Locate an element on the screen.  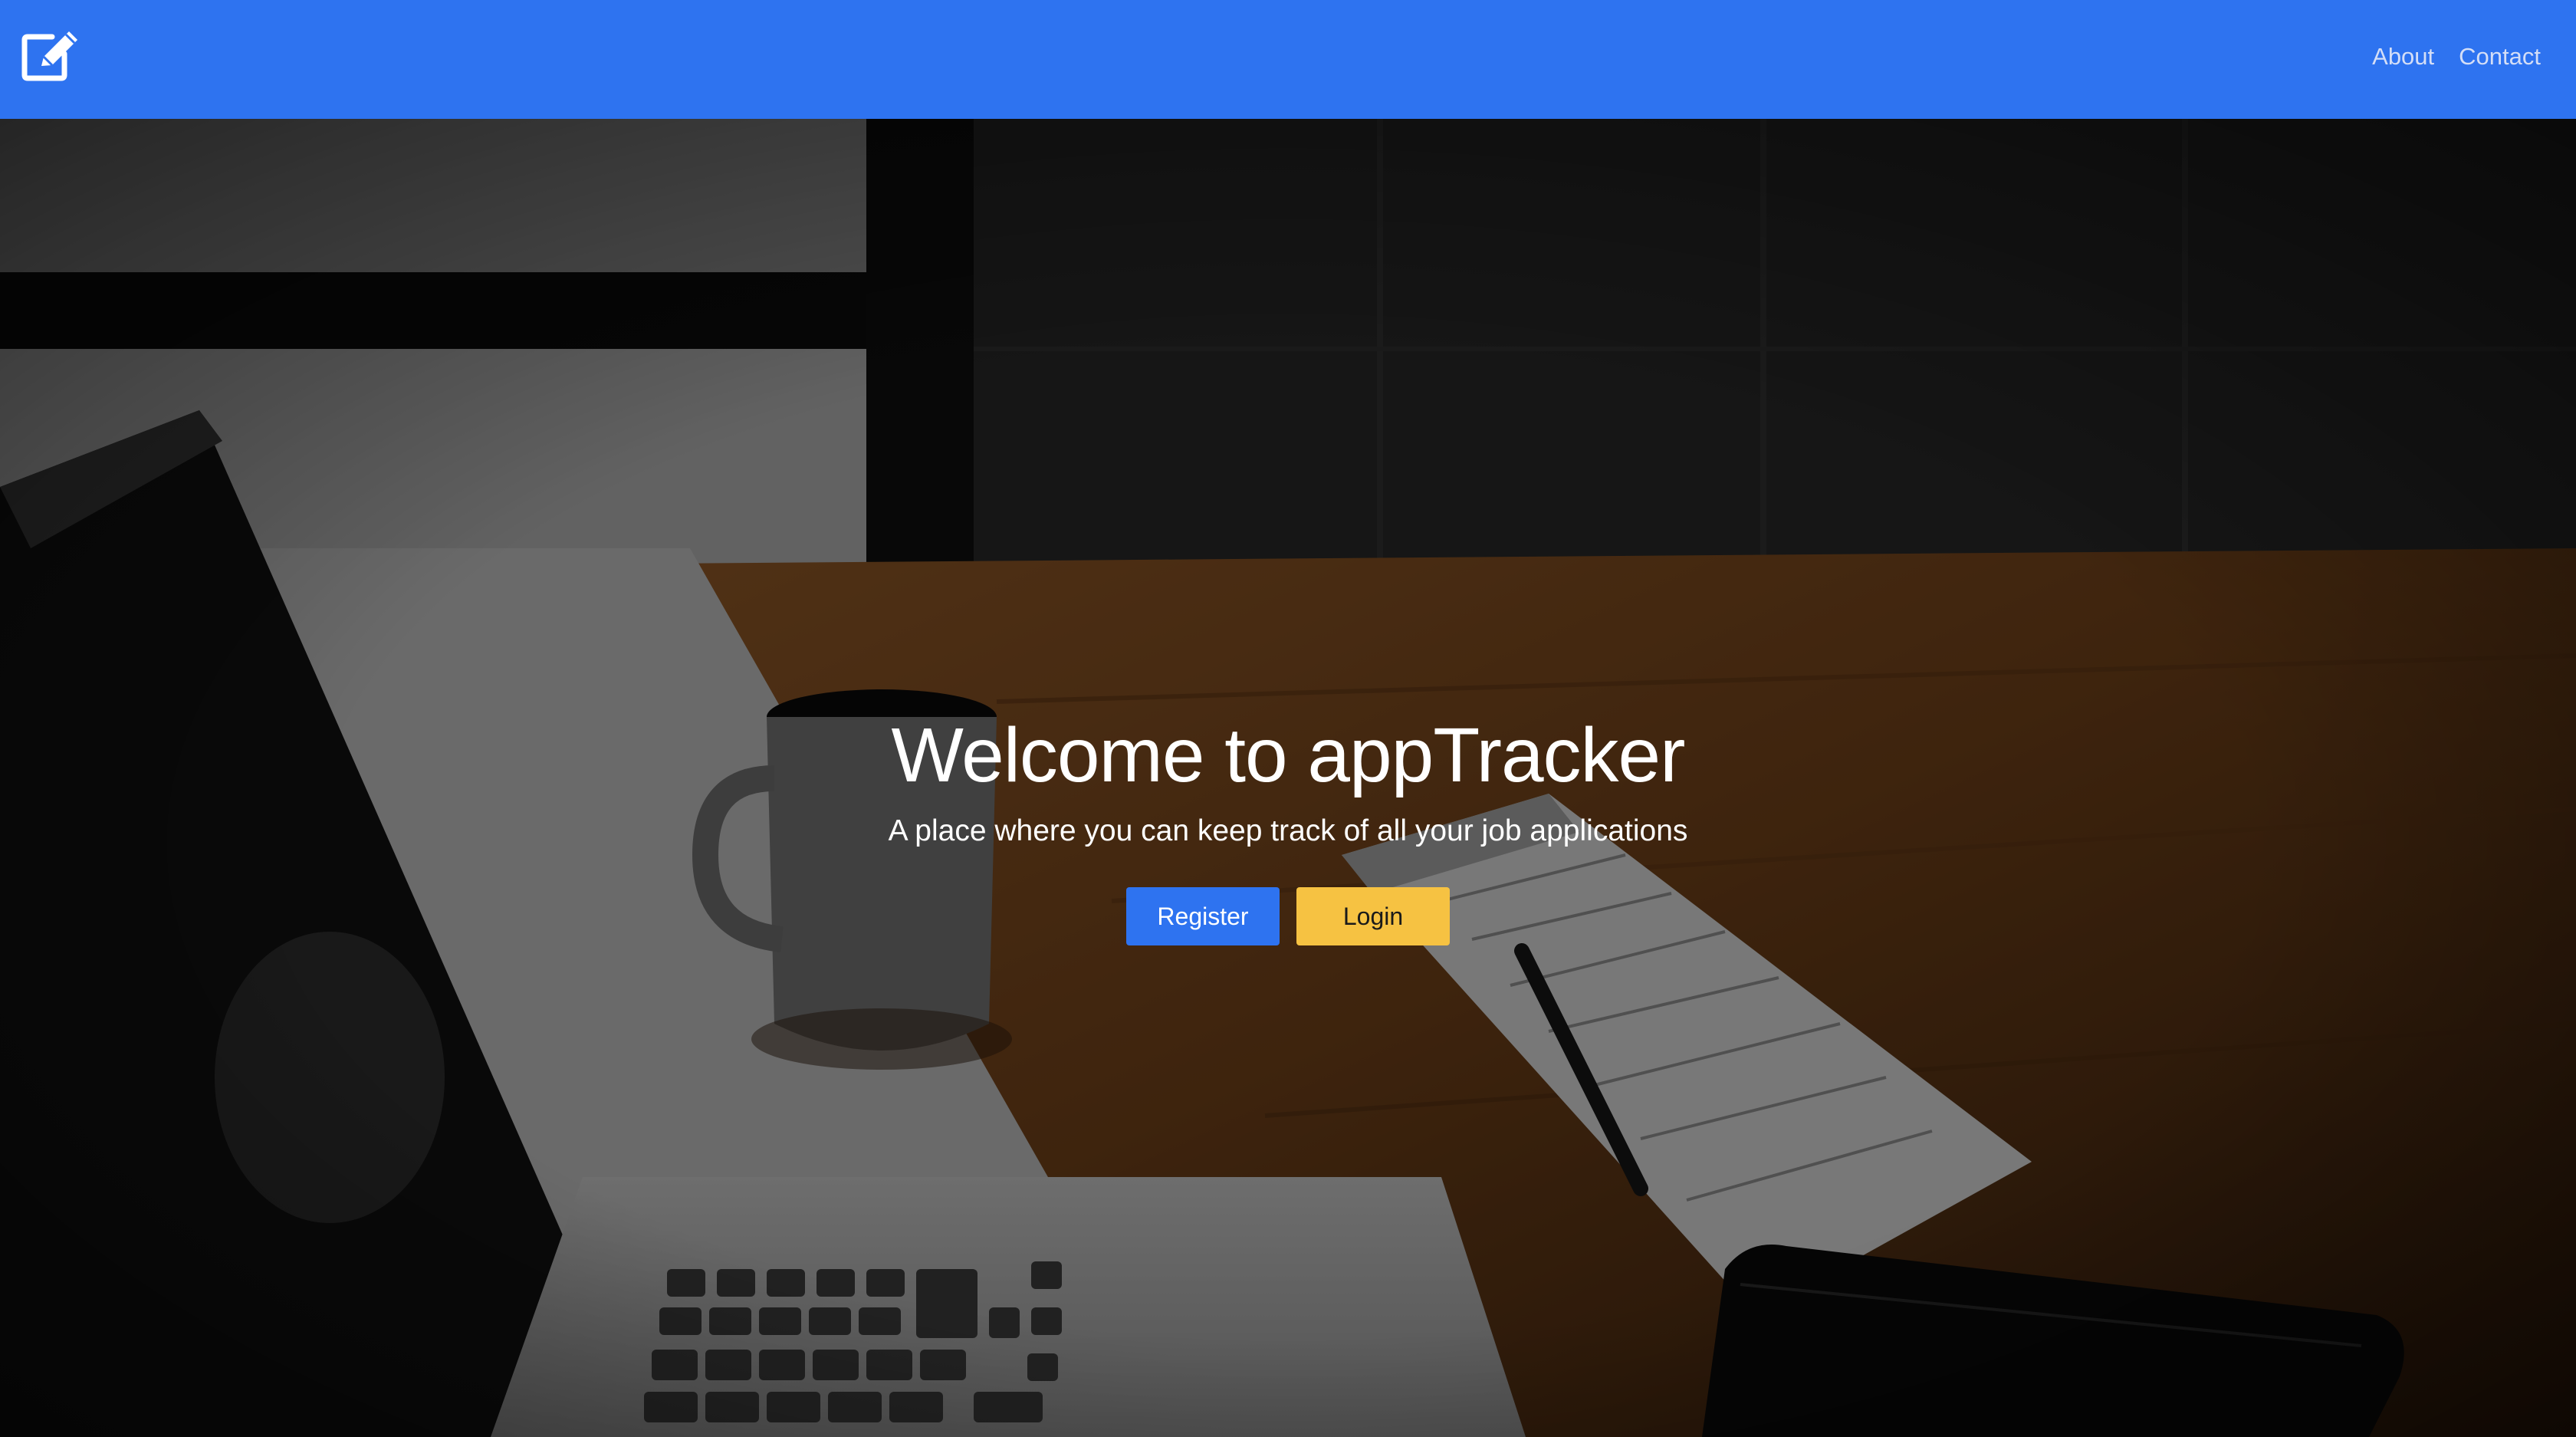
login-button: Login is located at coordinates (1373, 916).